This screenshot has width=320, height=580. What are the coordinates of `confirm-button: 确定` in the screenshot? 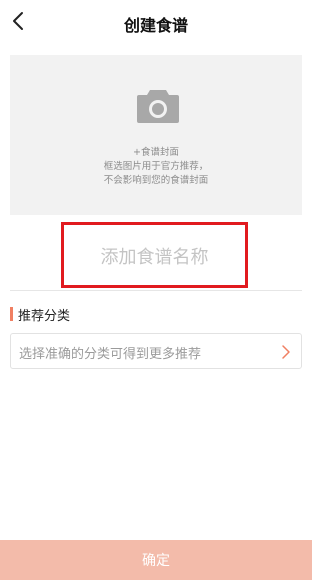 It's located at (156, 560).